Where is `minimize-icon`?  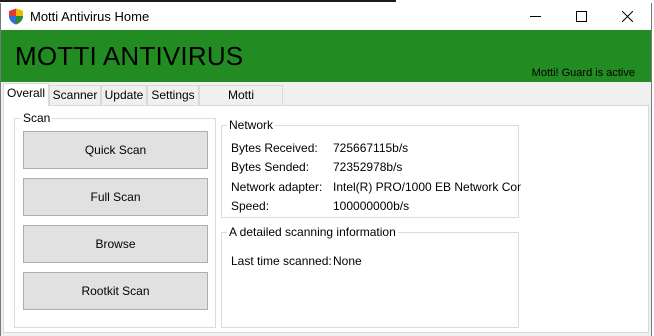 minimize-icon is located at coordinates (535, 16).